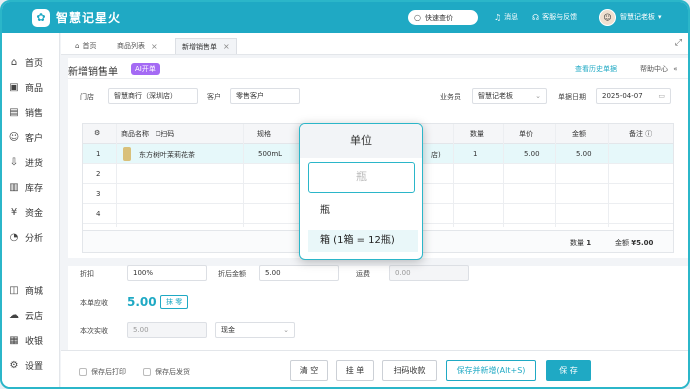 The width and height of the screenshot is (690, 389). Describe the element at coordinates (299, 273) in the screenshot. I see `after-discount-input: 5.00` at that location.